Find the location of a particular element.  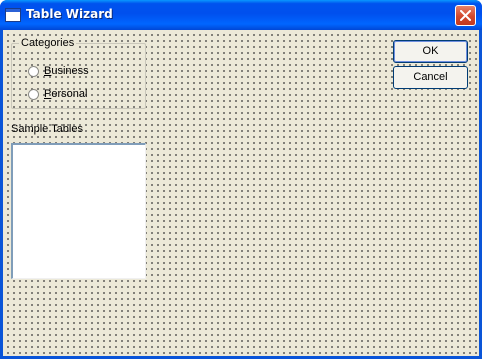

radio-personal-circle is located at coordinates (33, 94).